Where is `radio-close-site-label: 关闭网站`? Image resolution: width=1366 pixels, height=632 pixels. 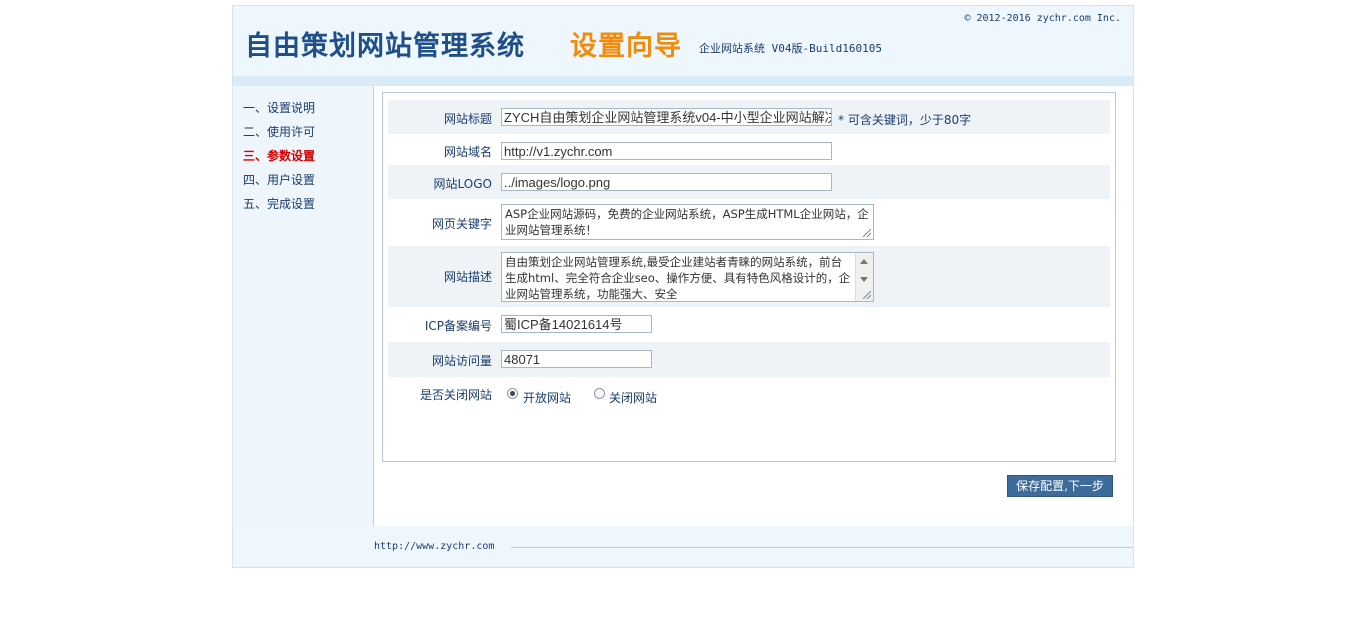 radio-close-site-label: 关闭网站 is located at coordinates (633, 397).